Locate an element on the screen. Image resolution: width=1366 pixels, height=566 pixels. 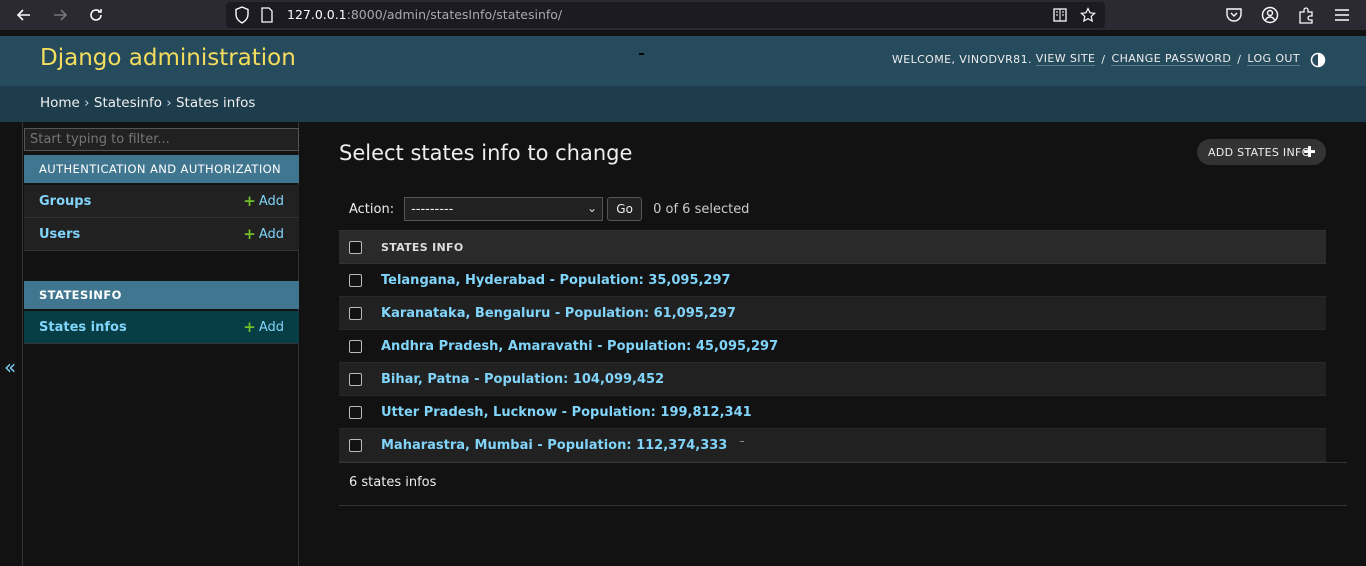
reload-icon is located at coordinates (96, 15).